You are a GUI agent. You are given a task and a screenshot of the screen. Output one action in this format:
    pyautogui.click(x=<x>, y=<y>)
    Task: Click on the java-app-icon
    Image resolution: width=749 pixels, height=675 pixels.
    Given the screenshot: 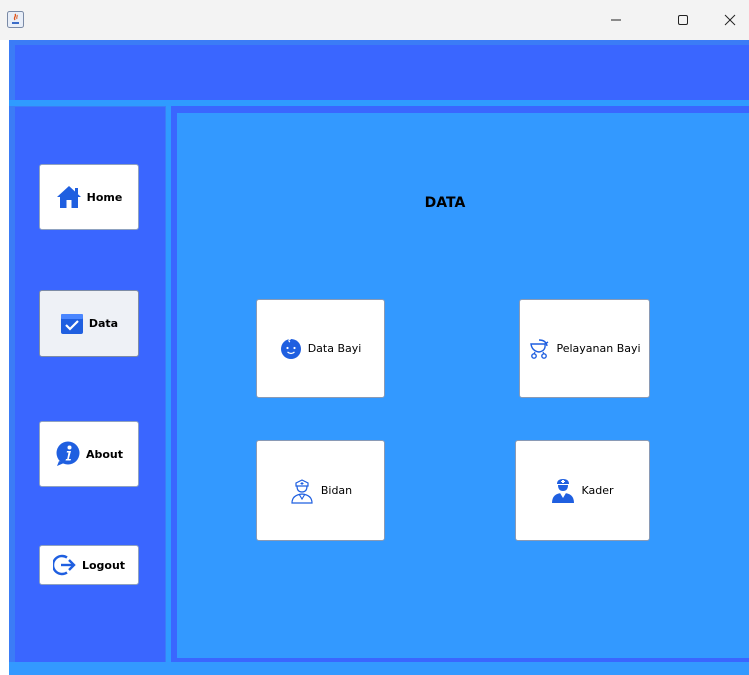 What is the action you would take?
    pyautogui.click(x=15, y=19)
    